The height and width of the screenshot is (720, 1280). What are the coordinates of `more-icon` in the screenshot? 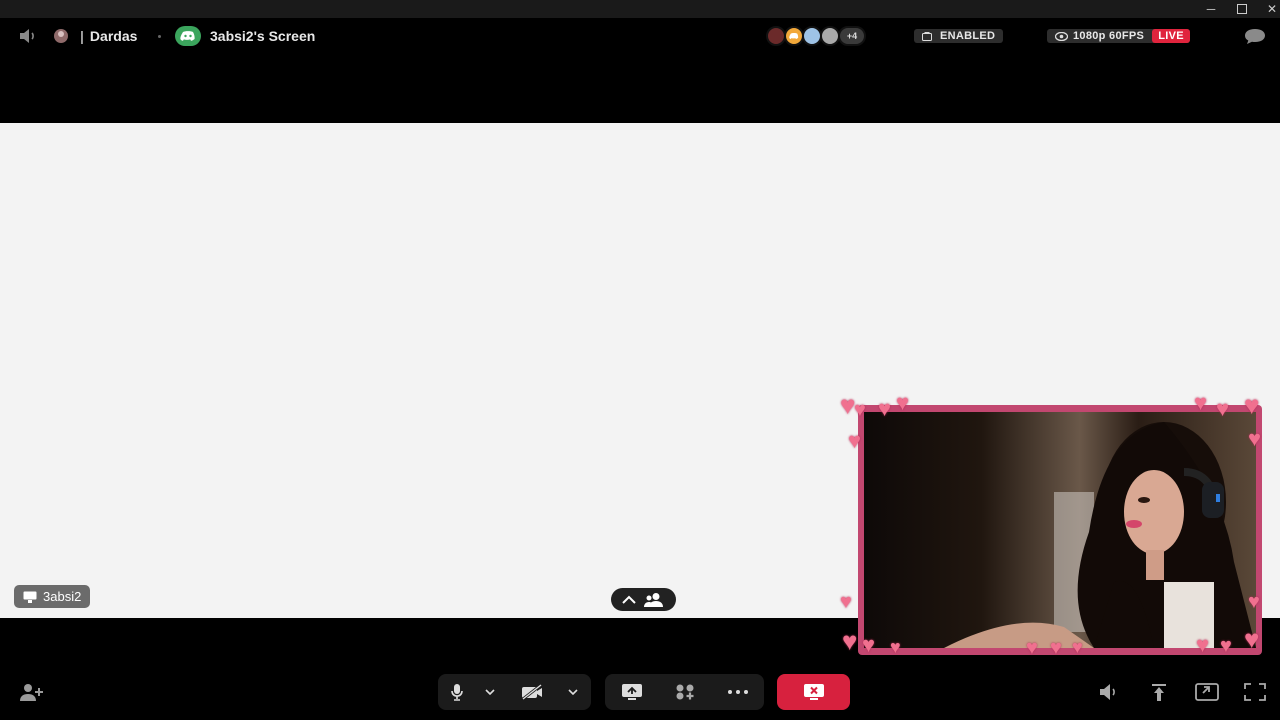 It's located at (737, 692).